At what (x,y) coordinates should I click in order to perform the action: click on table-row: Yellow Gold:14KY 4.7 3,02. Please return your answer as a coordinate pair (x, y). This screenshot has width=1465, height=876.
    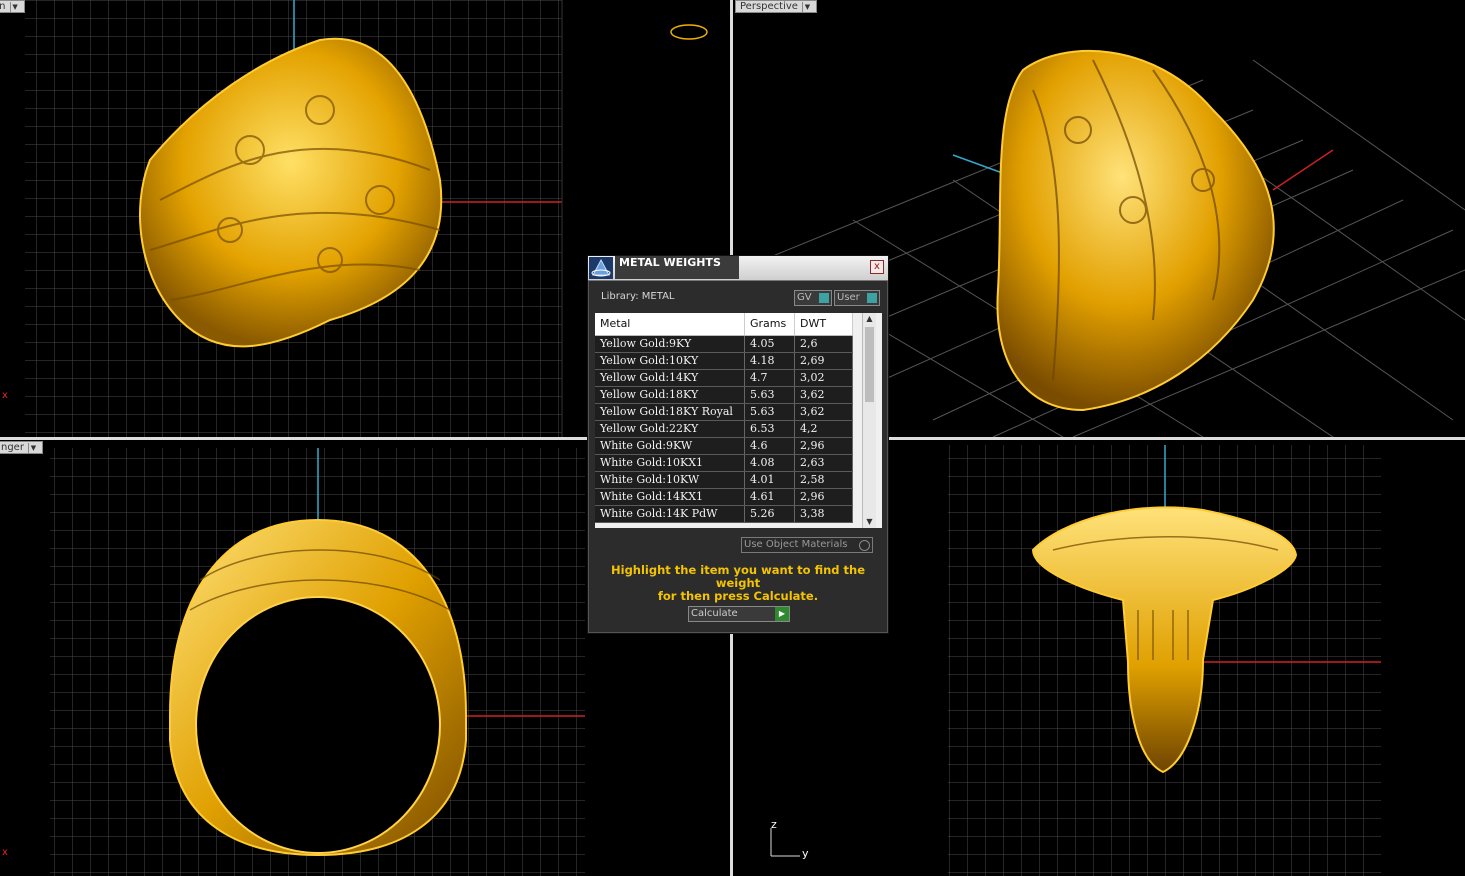
    Looking at the image, I should click on (724, 378).